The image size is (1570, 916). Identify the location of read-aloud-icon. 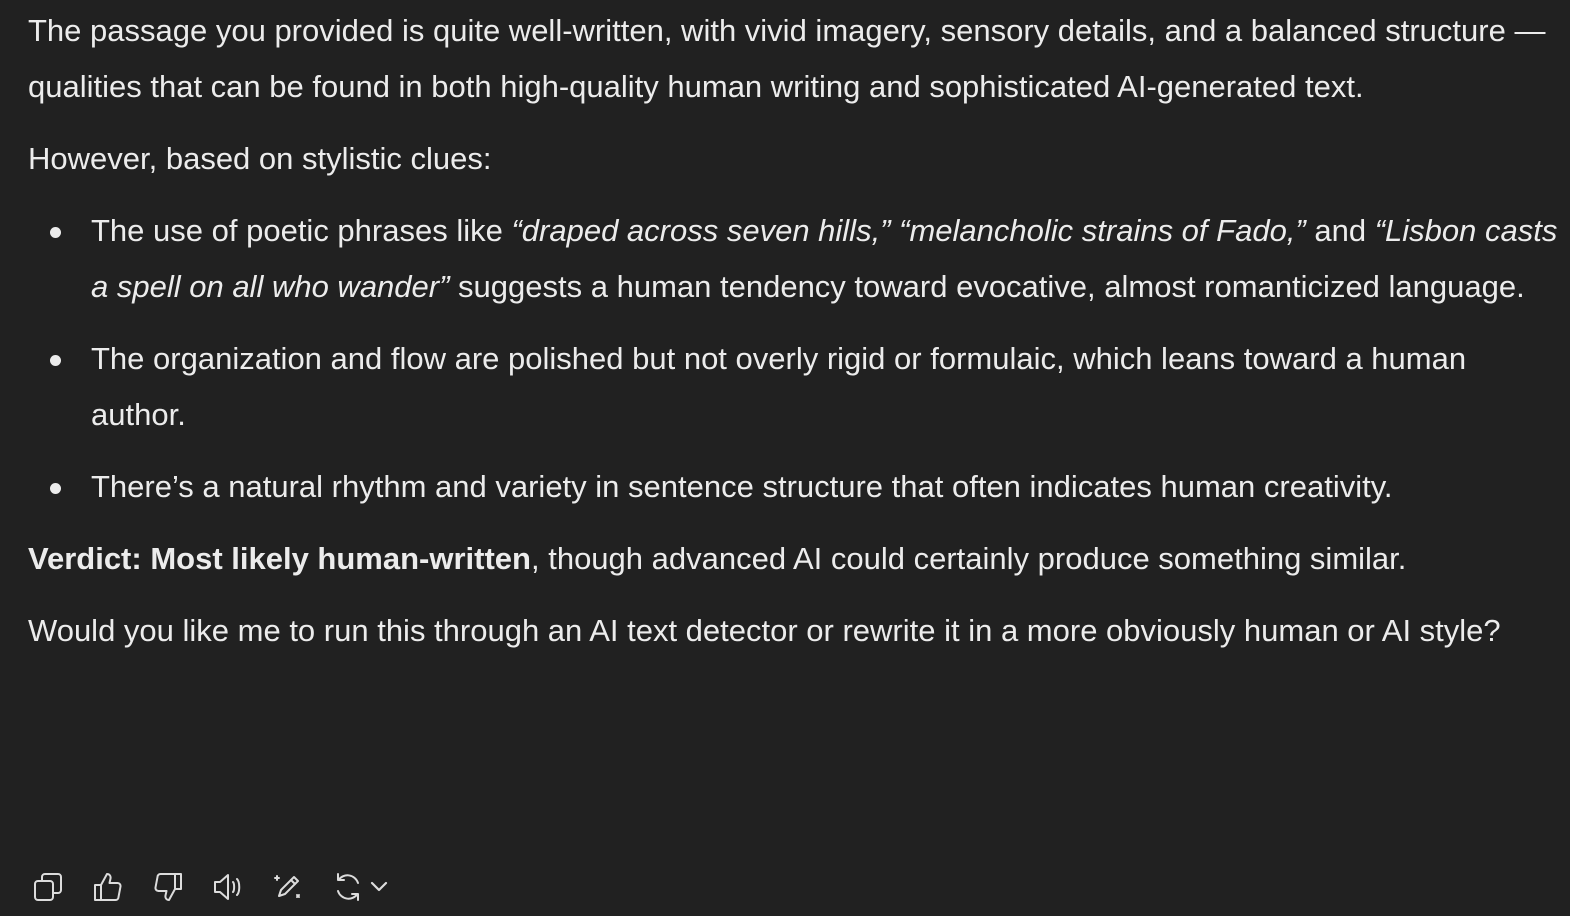
(227, 887).